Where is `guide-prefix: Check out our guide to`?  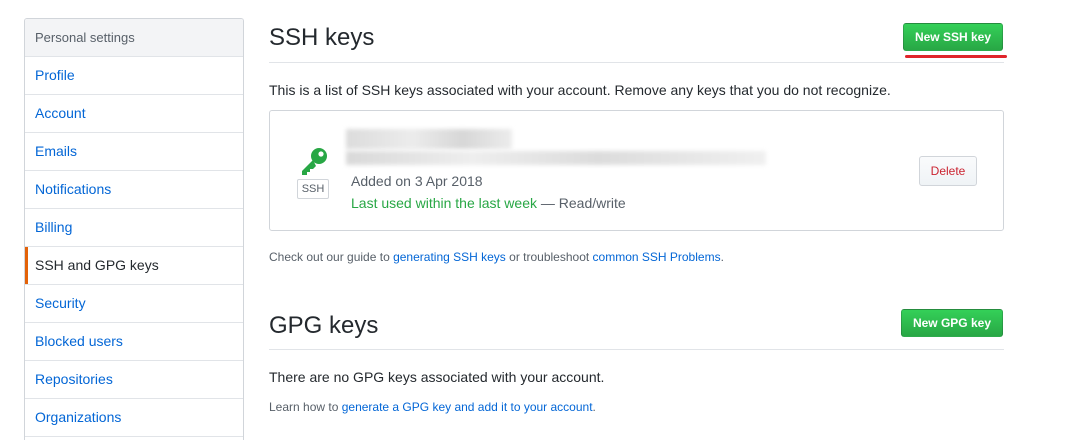
guide-prefix: Check out our guide to is located at coordinates (331, 257).